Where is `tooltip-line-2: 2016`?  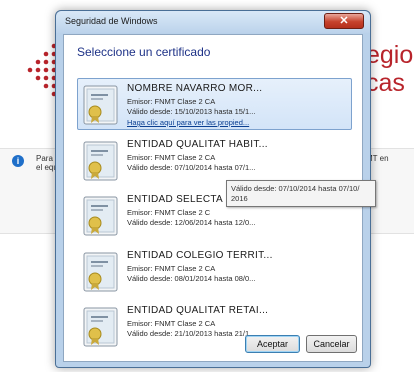
tooltip-line-2: 2016 is located at coordinates (239, 198).